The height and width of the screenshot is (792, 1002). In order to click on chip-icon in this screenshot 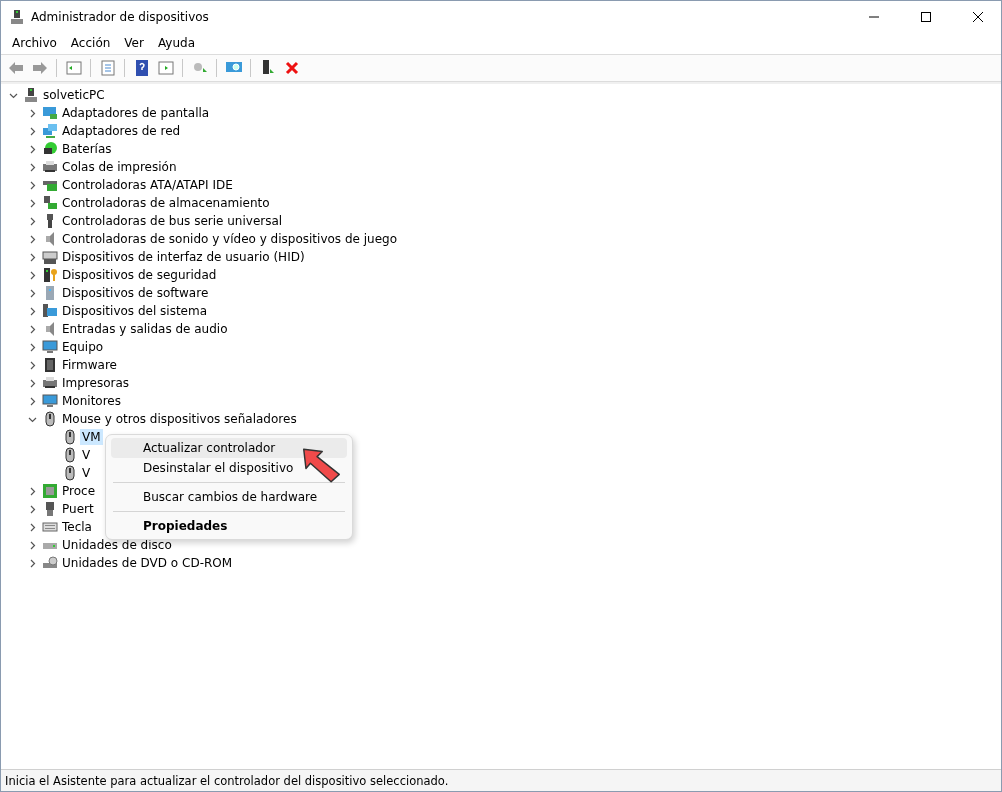, I will do `click(50, 365)`.